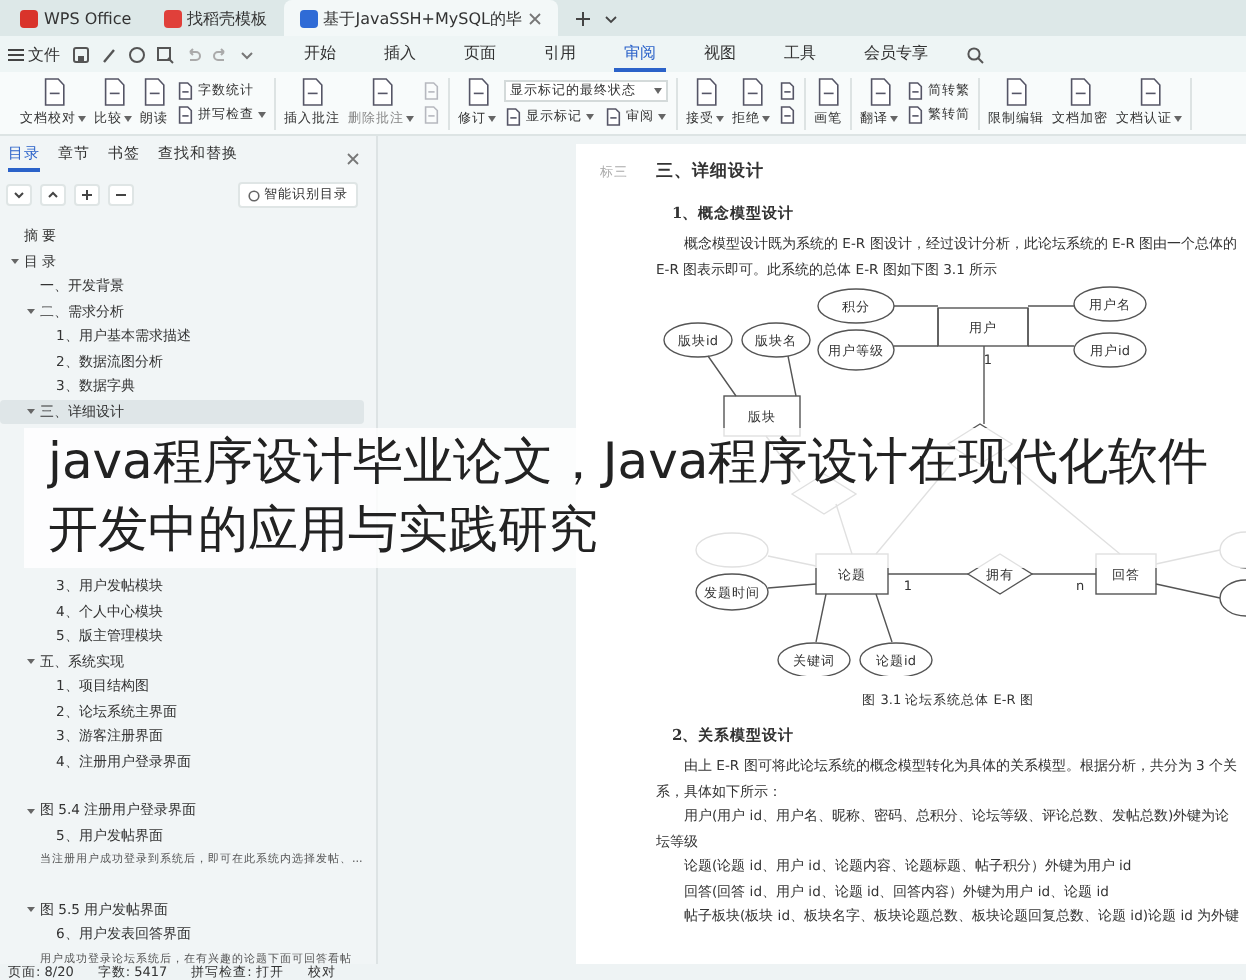 This screenshot has width=1246, height=980. Describe the element at coordinates (53, 195) in the screenshot. I see `chevron-up-icon` at that location.